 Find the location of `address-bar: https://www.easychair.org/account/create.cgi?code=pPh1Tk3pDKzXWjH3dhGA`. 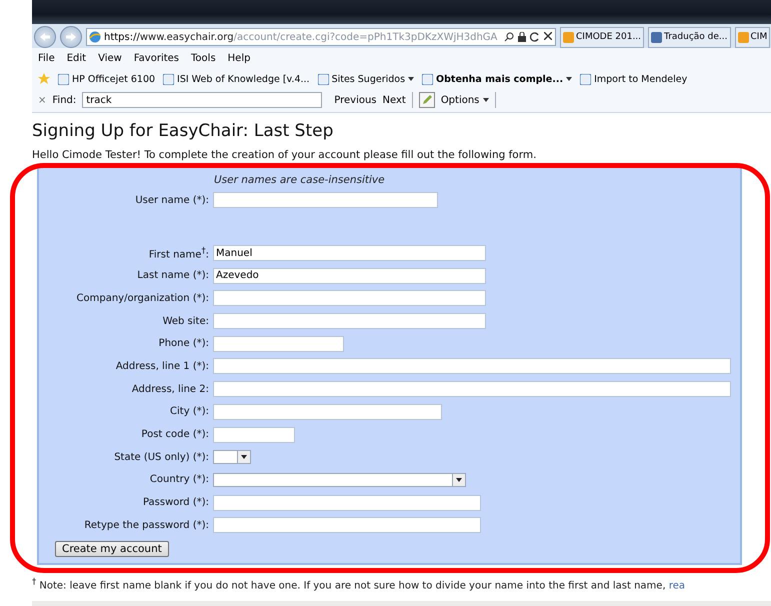

address-bar: https://www.easychair.org/account/create.cgi?code=pPh1Tk3pDKzXWjH3dhGA is located at coordinates (321, 37).